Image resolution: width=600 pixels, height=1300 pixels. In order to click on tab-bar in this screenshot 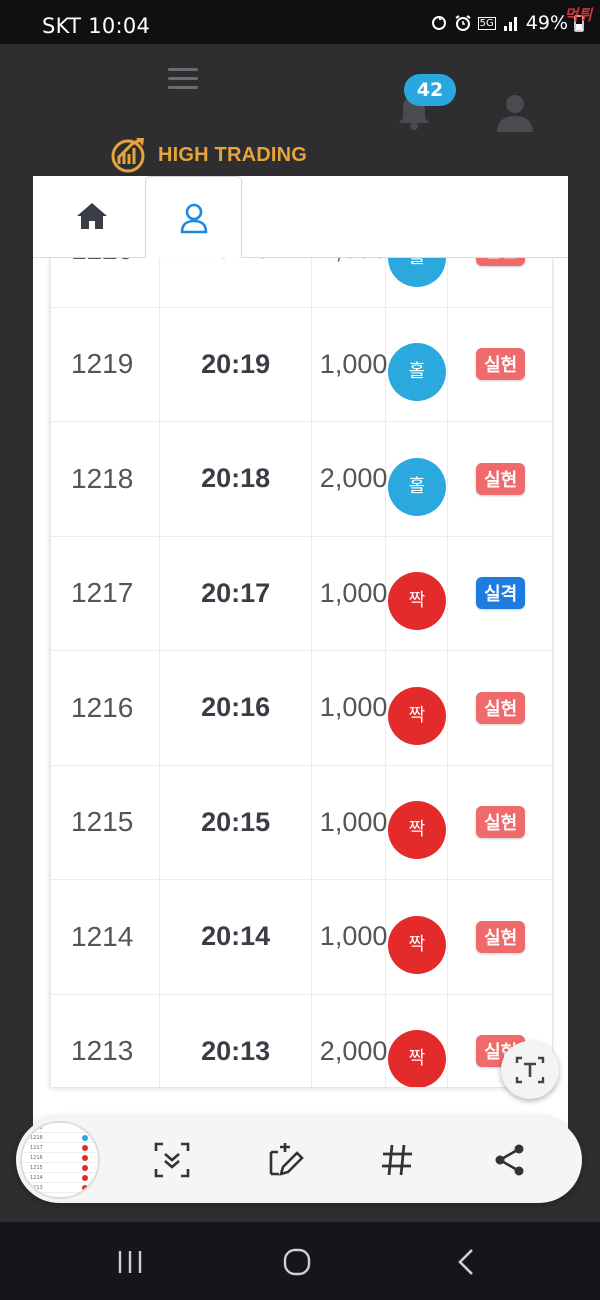, I will do `click(300, 217)`.